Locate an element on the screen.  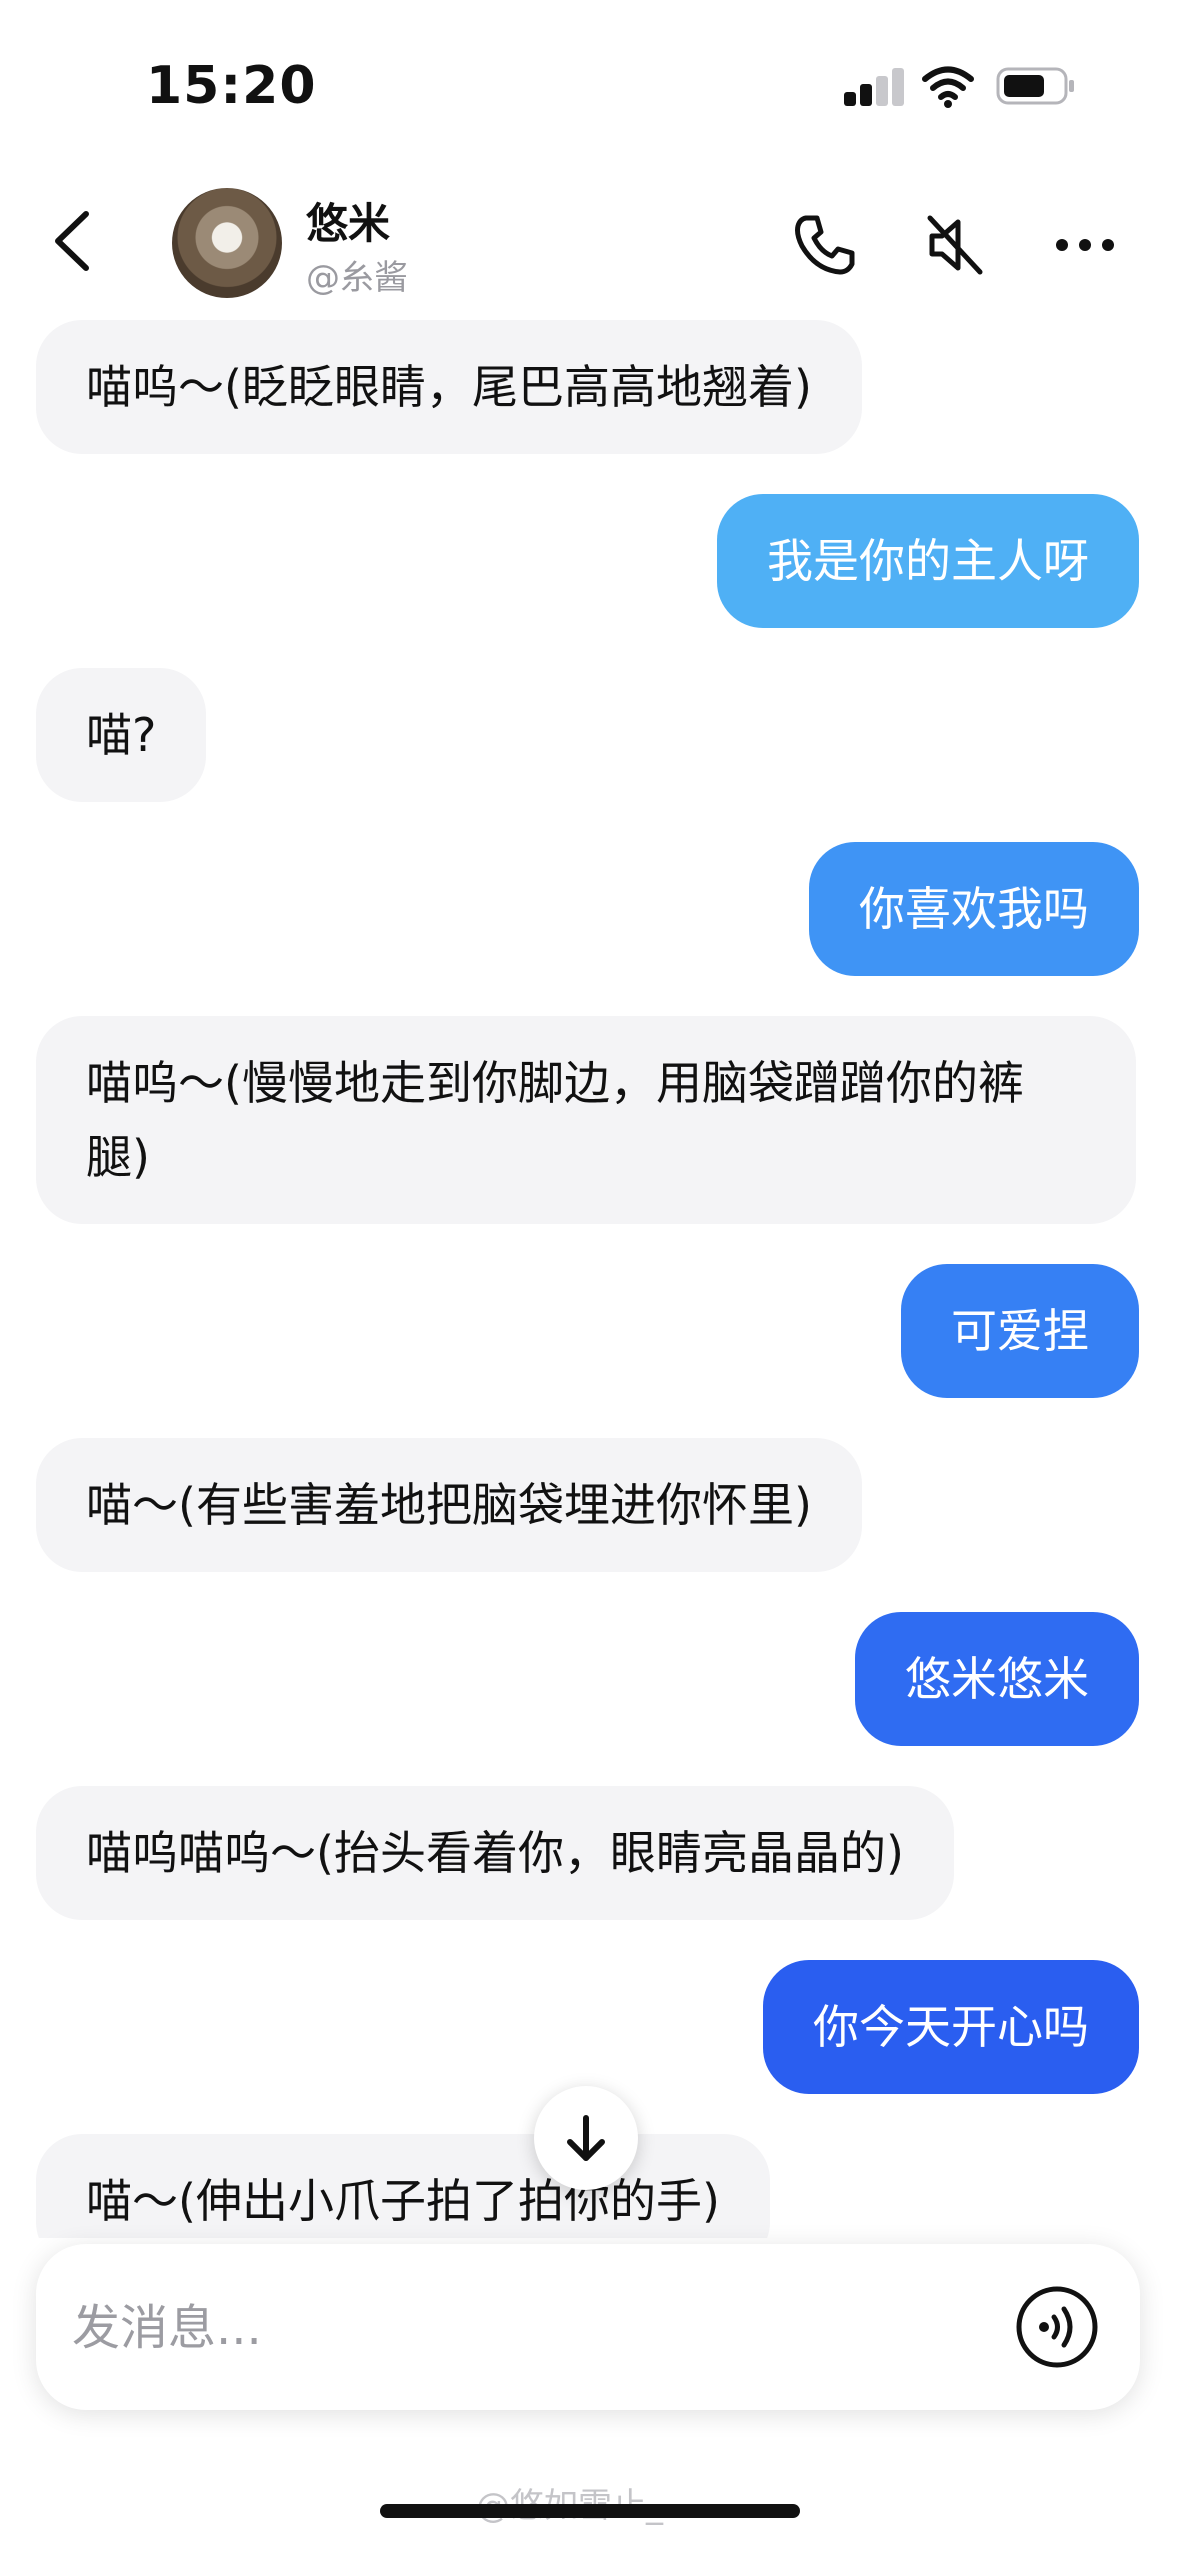
message-bubble-user: 你喜欢我吗 is located at coordinates (974, 909).